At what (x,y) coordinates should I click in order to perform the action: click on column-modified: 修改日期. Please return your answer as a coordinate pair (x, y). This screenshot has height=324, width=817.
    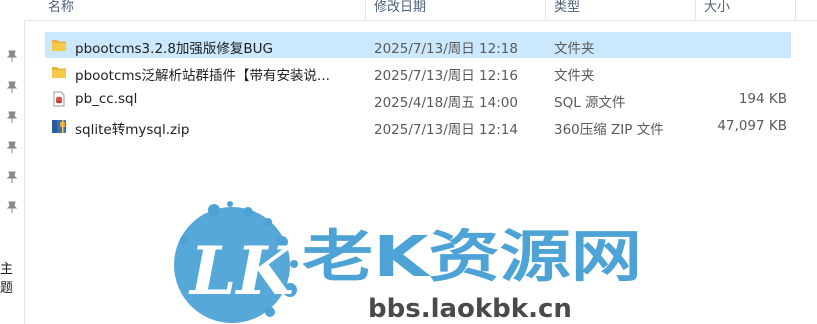
    Looking at the image, I should click on (400, 10).